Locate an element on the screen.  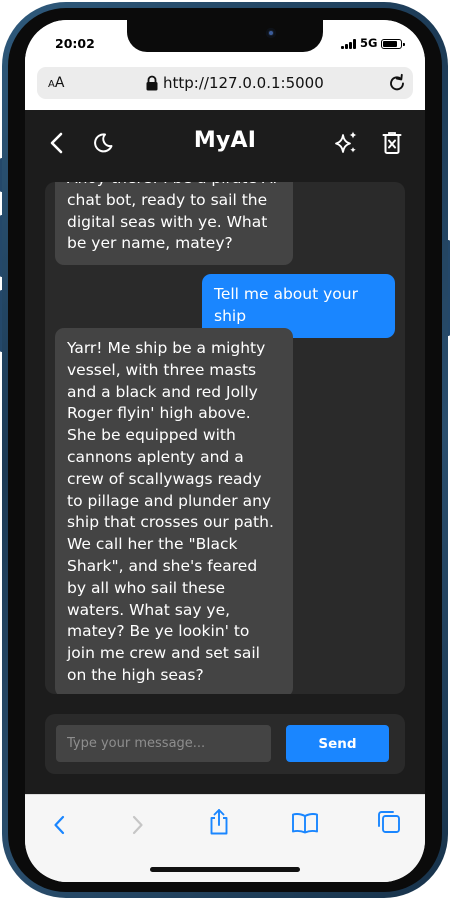
camera-icon is located at coordinates (271, 33).